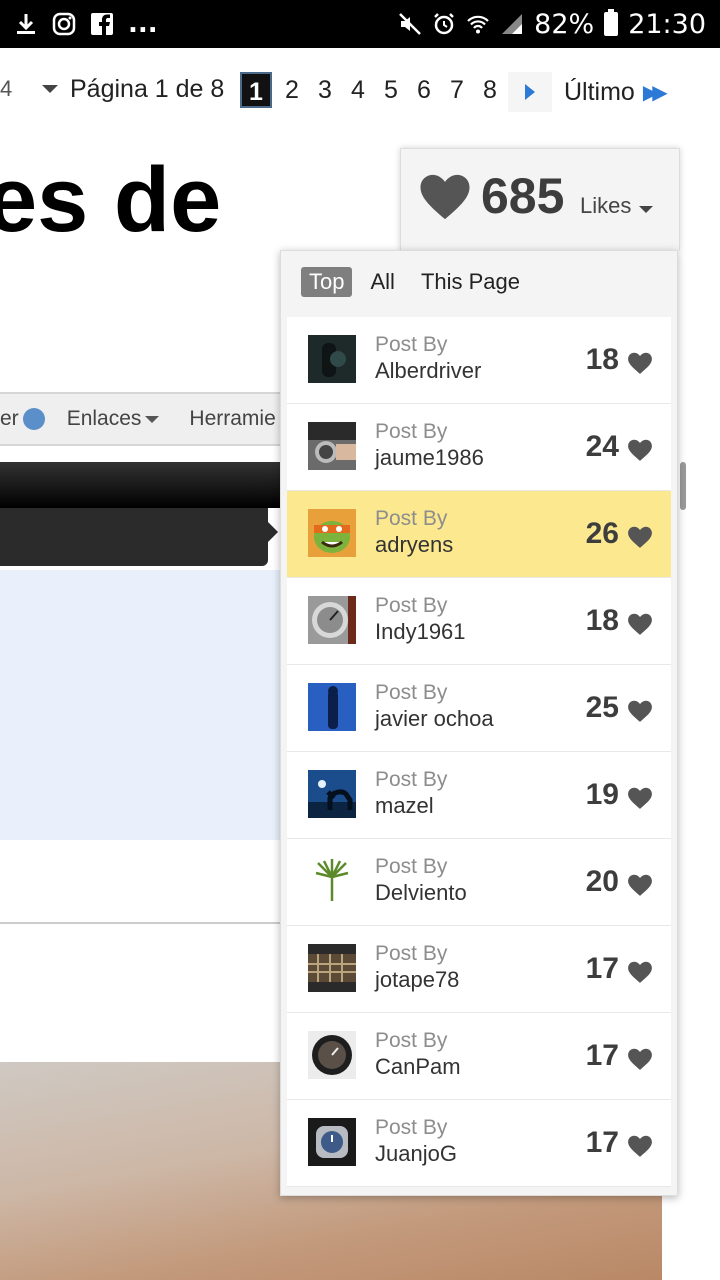 This screenshot has height=1280, width=720. What do you see at coordinates (140, 485) in the screenshot?
I see `dark-header-bar` at bounding box center [140, 485].